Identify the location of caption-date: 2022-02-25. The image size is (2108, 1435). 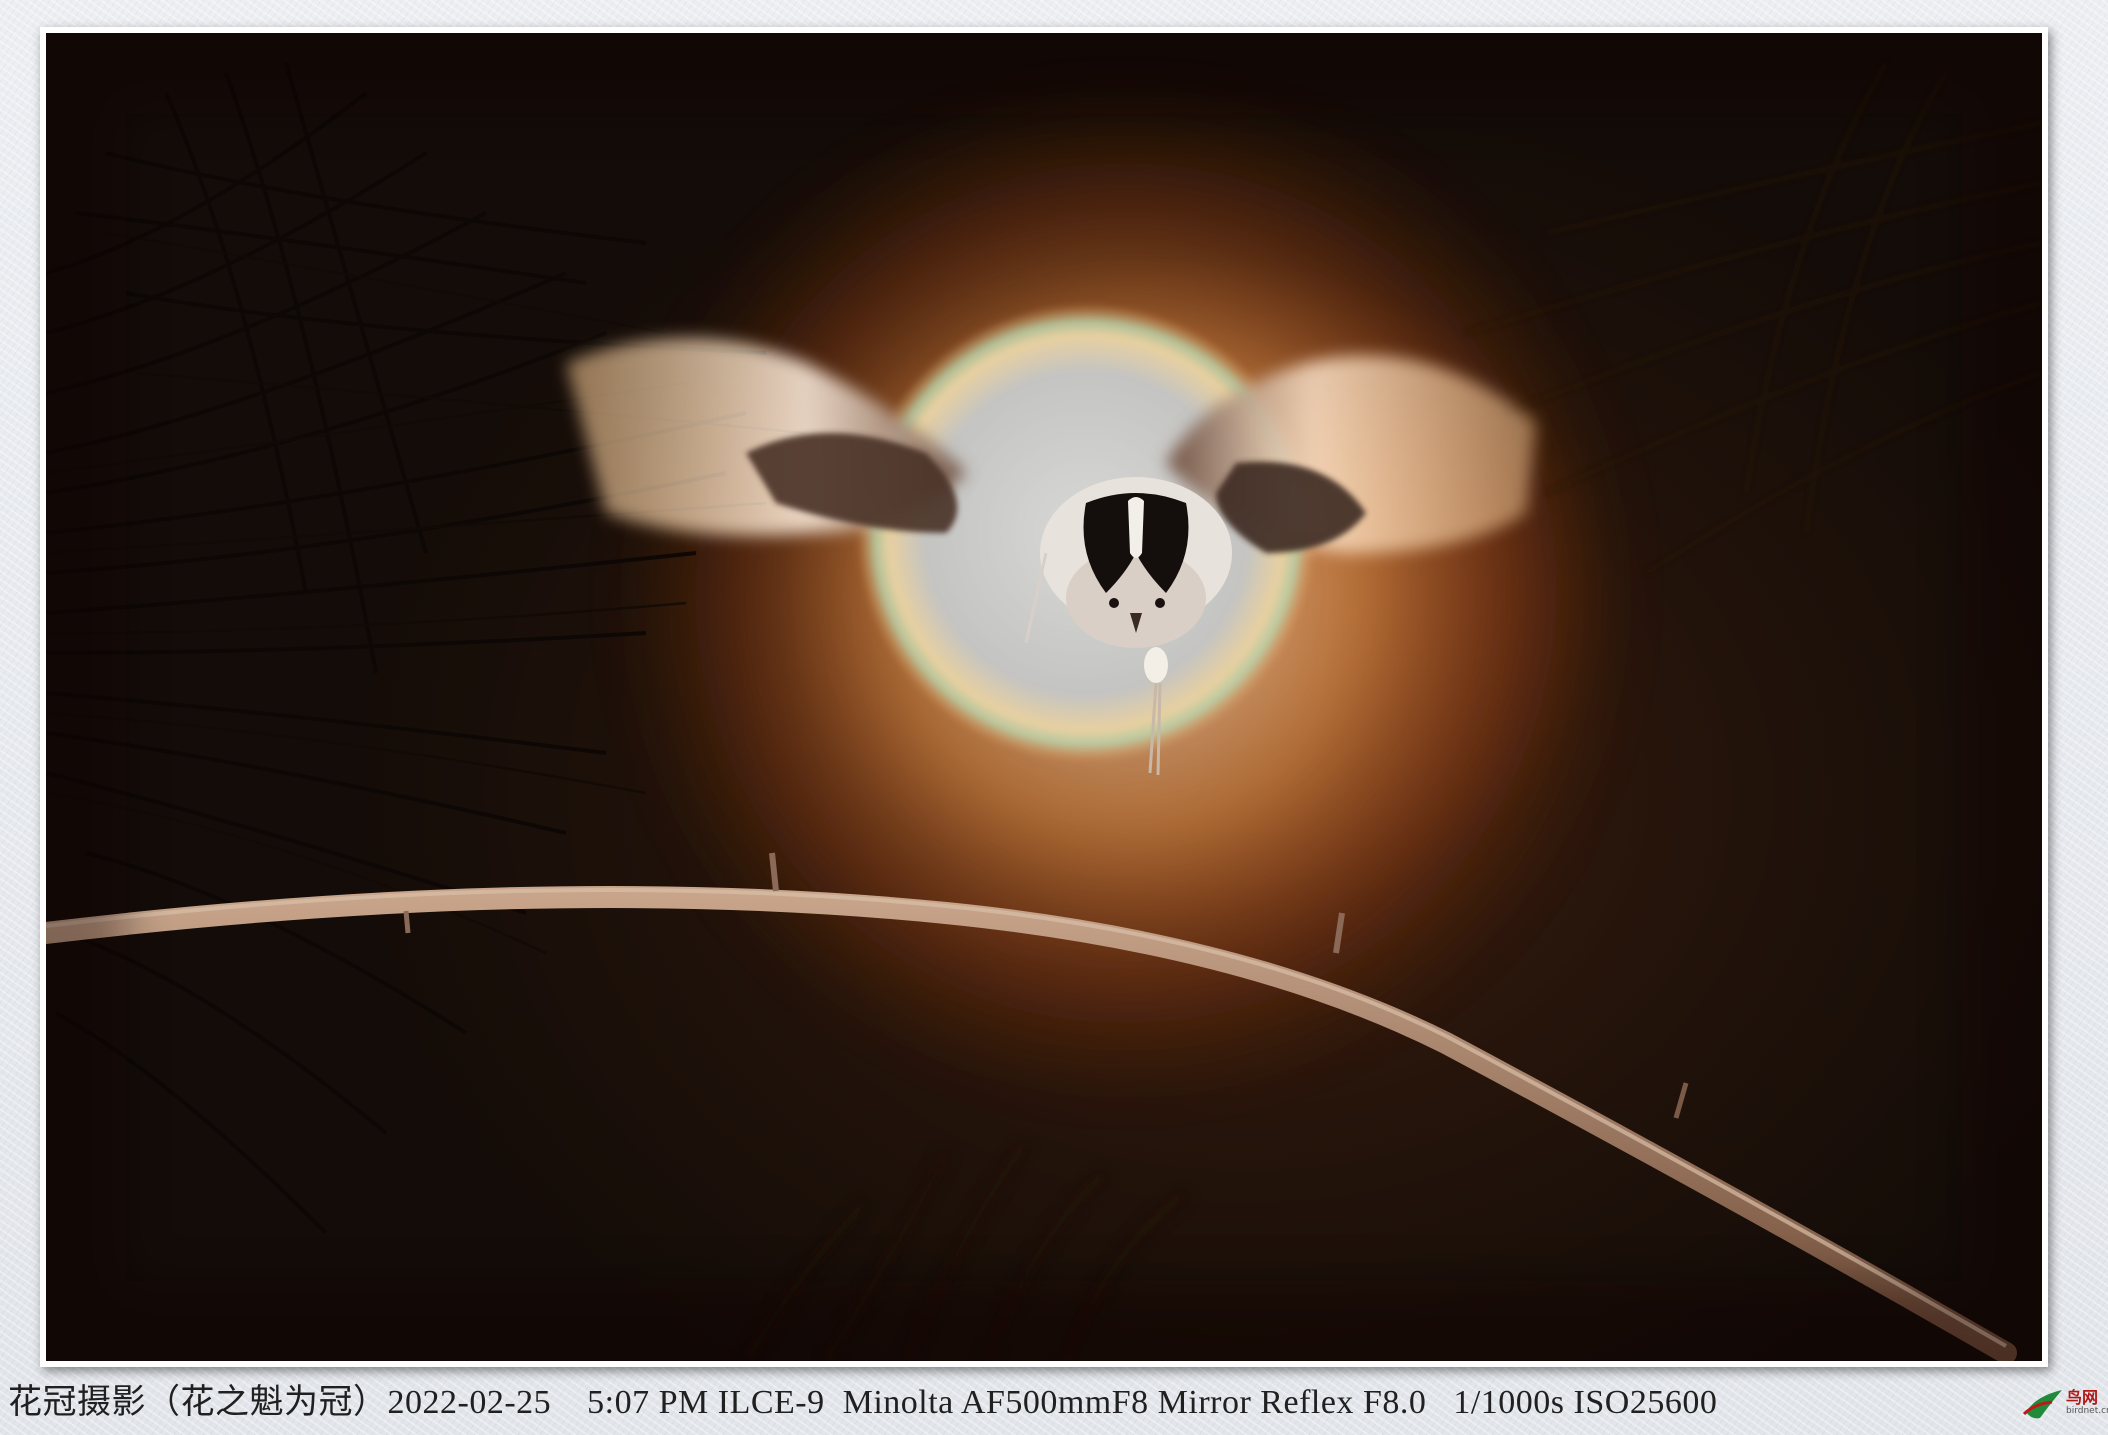
(469, 1402).